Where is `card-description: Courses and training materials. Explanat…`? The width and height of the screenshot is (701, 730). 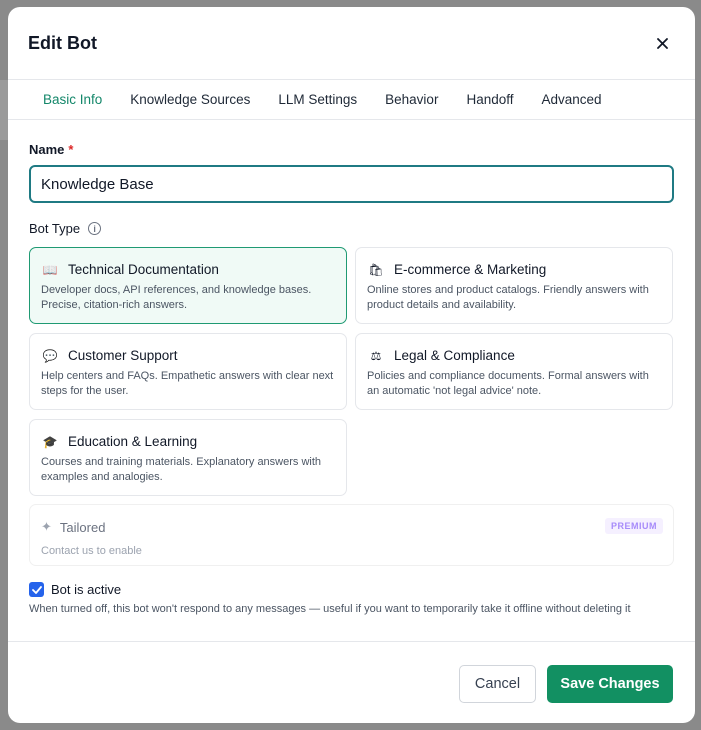
card-description: Courses and training materials. Explanat… is located at coordinates (181, 469).